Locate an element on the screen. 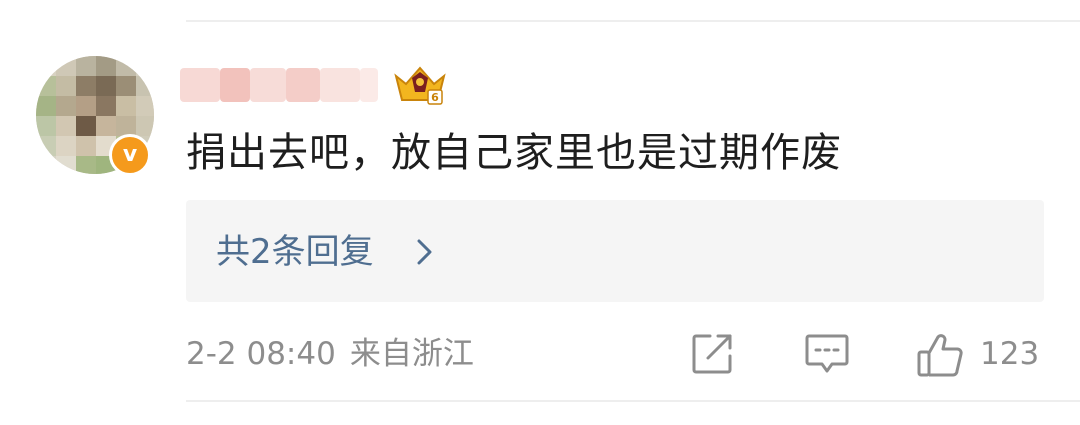 Image resolution: width=1080 pixels, height=425 pixels. share-icon is located at coordinates (712, 354).